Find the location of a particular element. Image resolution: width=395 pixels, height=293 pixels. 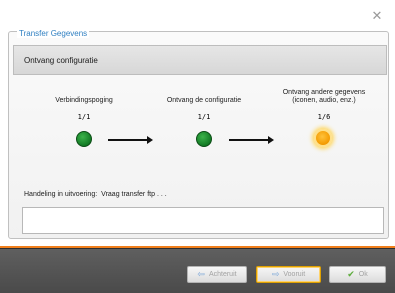

log-output-field is located at coordinates (203, 220).